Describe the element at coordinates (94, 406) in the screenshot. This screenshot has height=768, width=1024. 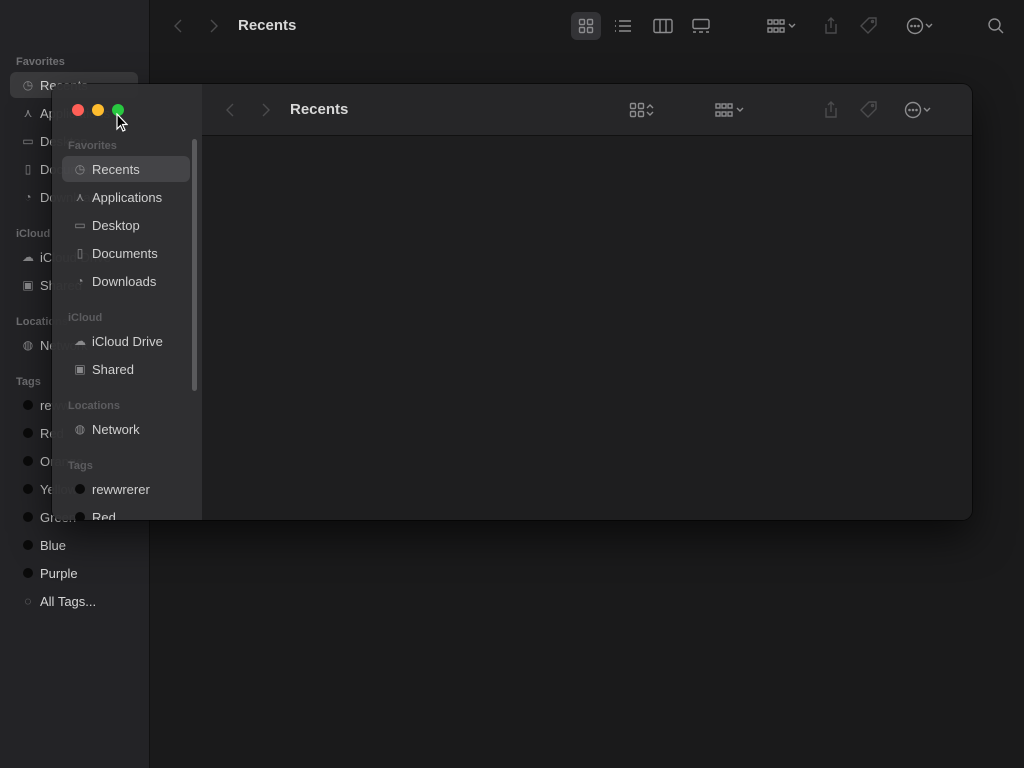
I see `sidebar-section-locations: Locations` at that location.